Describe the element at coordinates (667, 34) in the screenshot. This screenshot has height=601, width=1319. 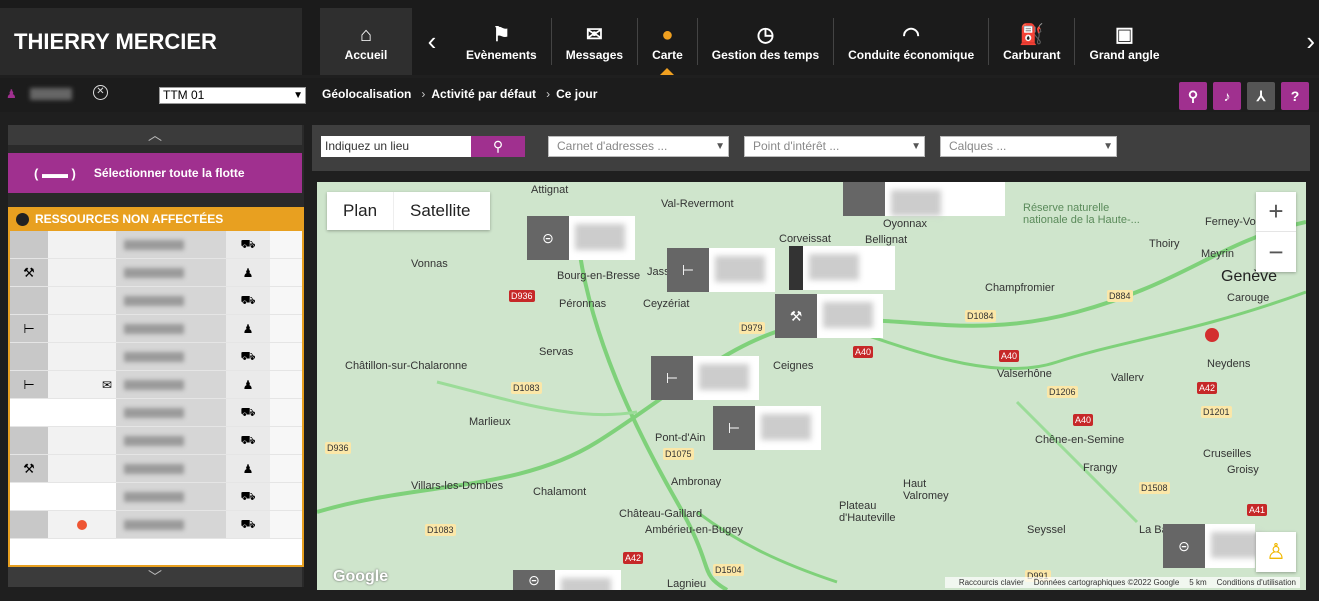
I see `map-pin-icon: ●` at that location.